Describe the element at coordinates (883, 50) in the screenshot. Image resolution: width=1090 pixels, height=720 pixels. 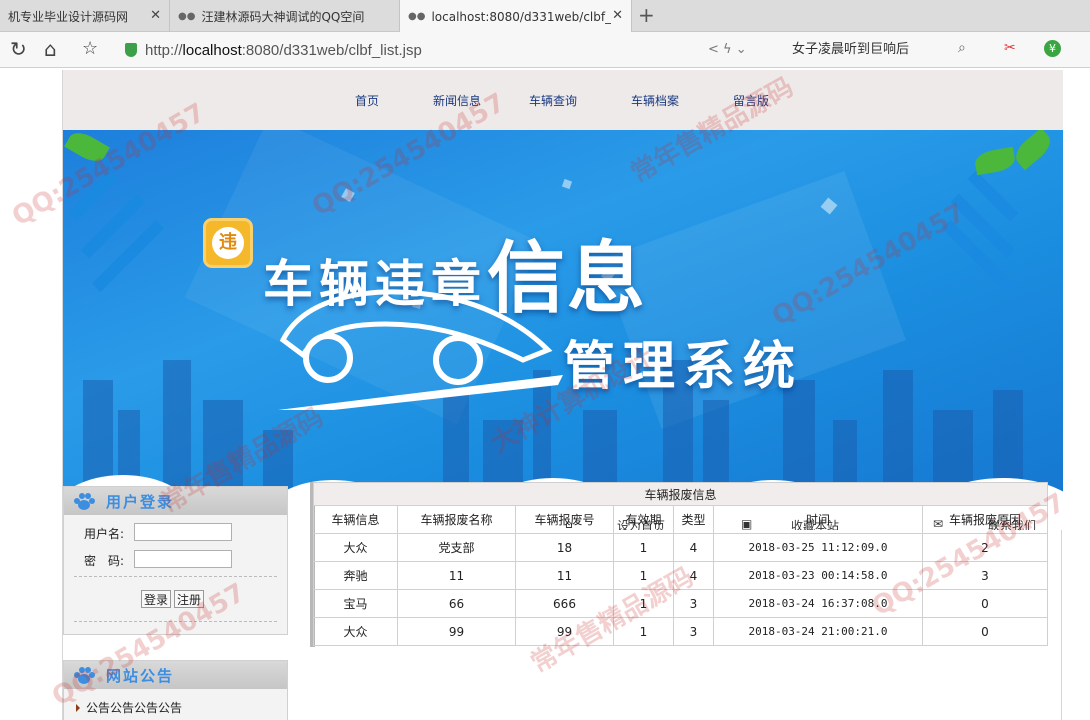
I see `search-input: 女子凌晨听到巨响后` at that location.